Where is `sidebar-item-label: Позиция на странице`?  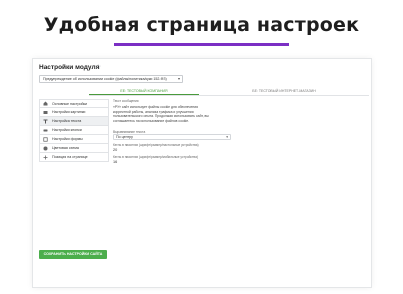 sidebar-item-label: Позиция на странице is located at coordinates (70, 157).